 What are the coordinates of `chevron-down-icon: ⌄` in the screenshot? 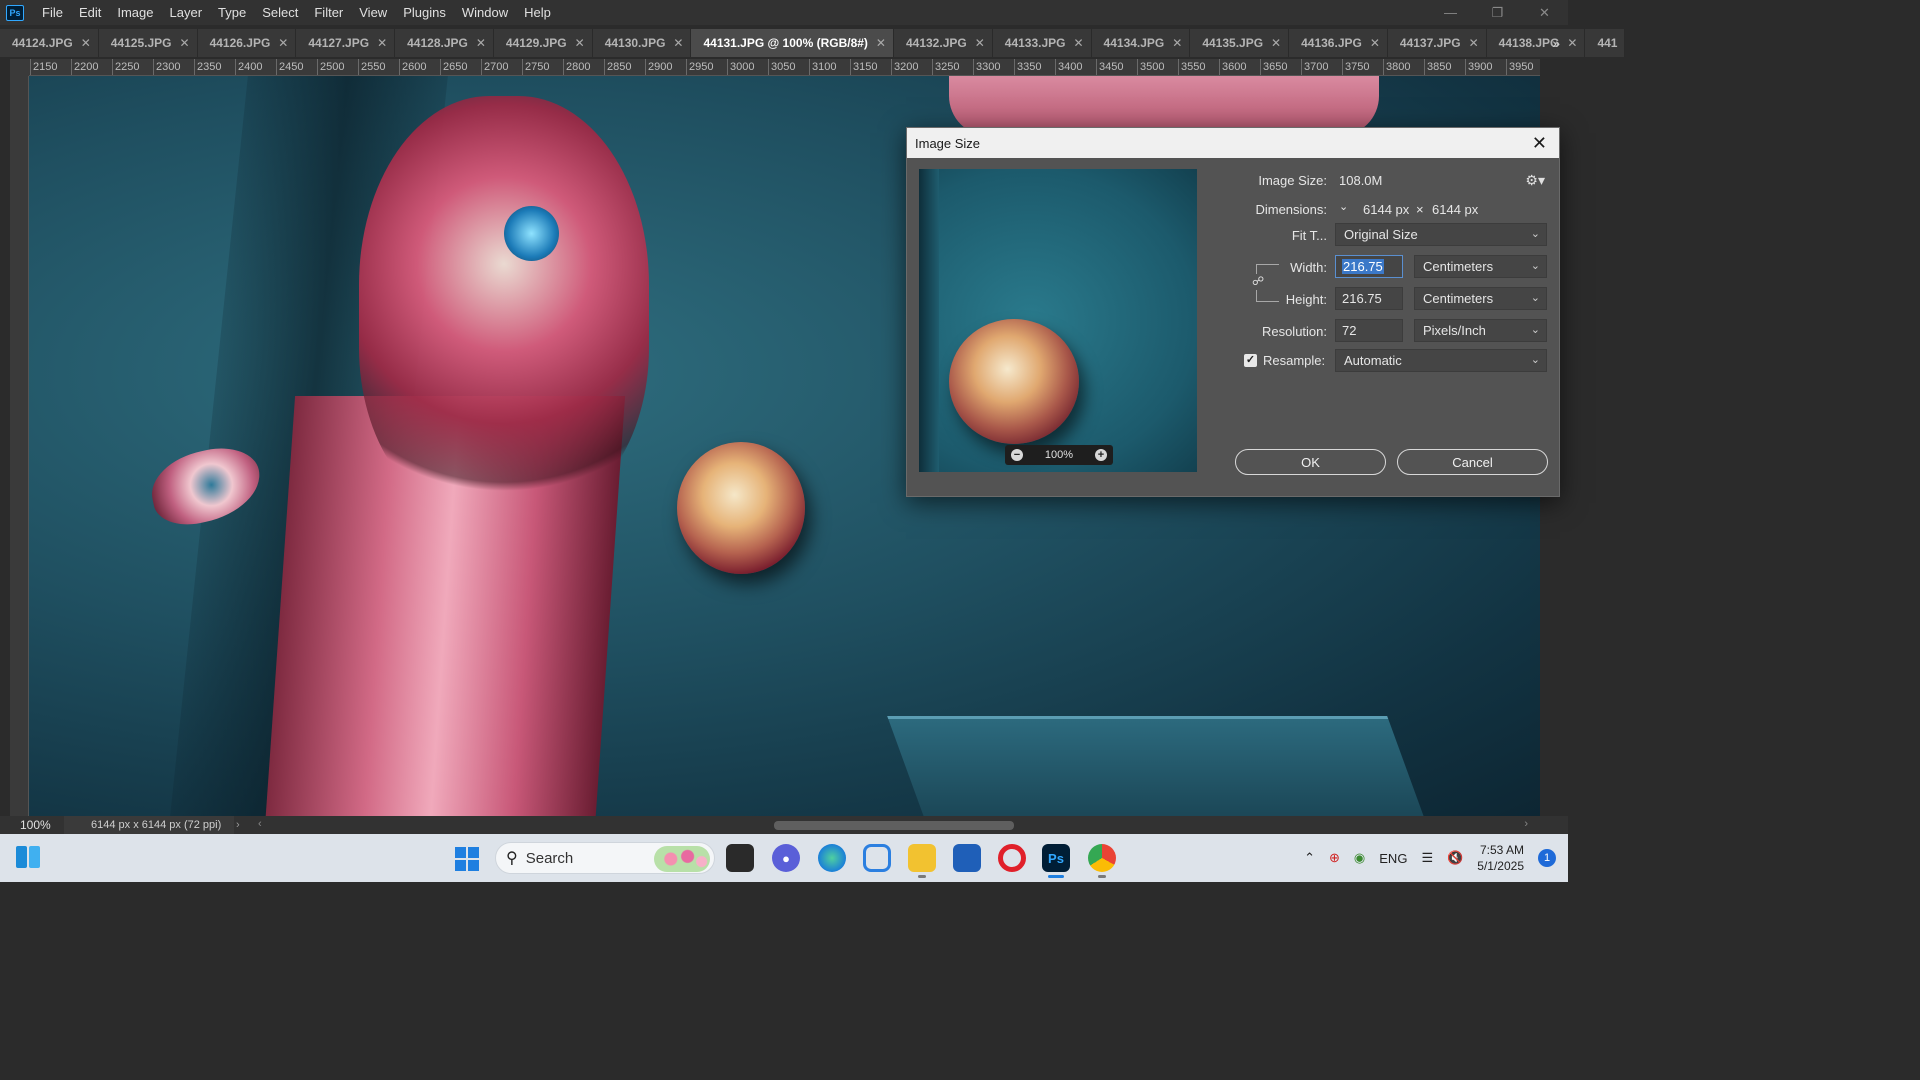 It's located at (1343, 206).